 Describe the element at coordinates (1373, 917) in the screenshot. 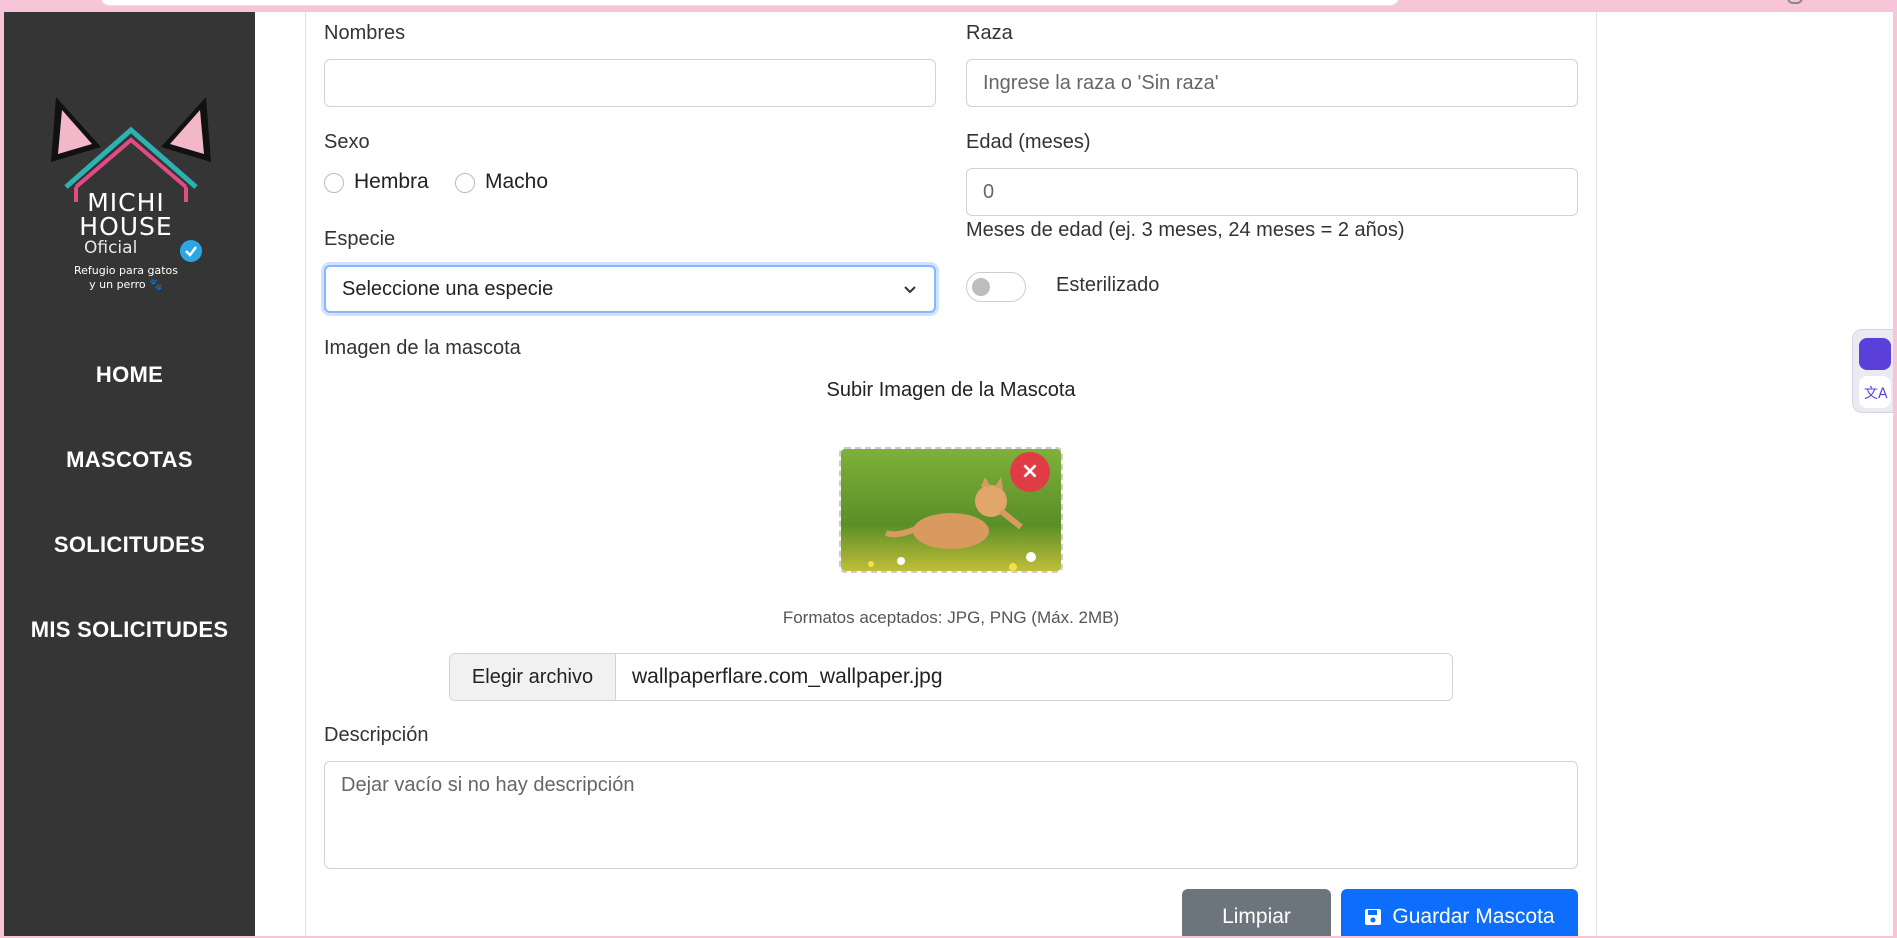

I see `save-icon` at that location.